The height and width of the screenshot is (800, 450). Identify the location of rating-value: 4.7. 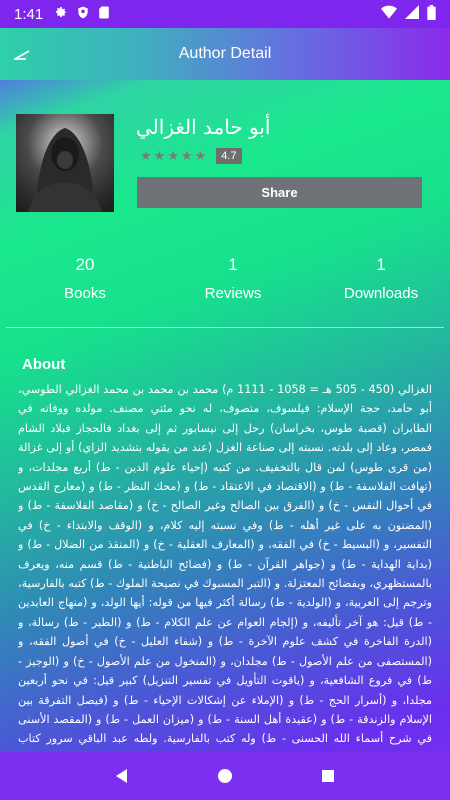
(229, 156).